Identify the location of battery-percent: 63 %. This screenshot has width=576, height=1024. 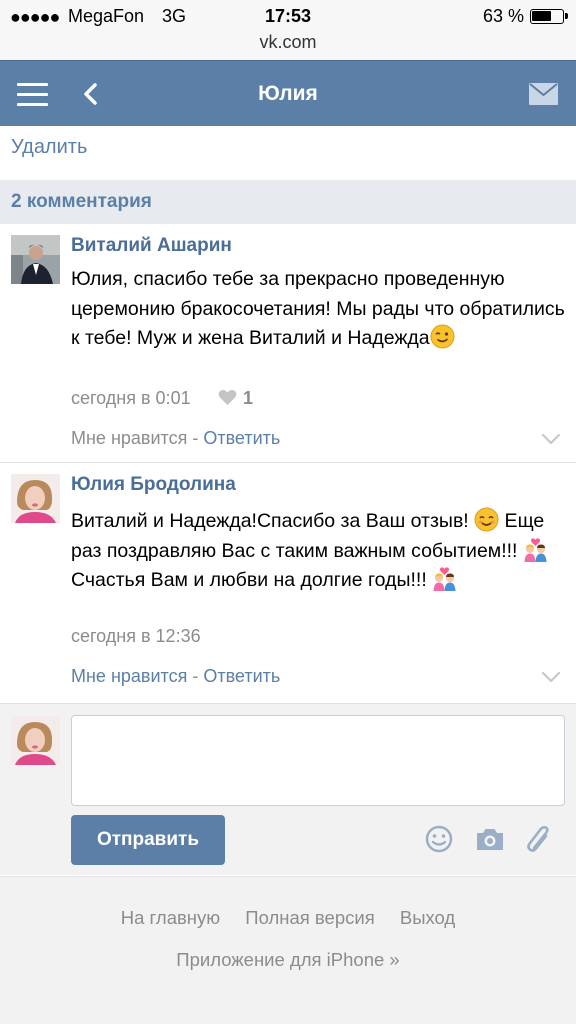
(503, 16).